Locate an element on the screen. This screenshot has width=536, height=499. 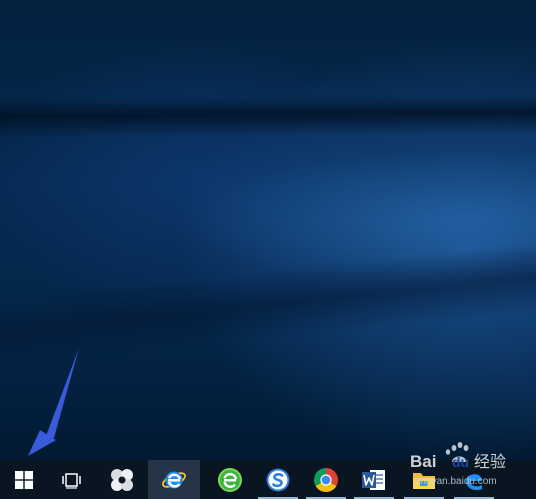
word-icon is located at coordinates (373, 479).